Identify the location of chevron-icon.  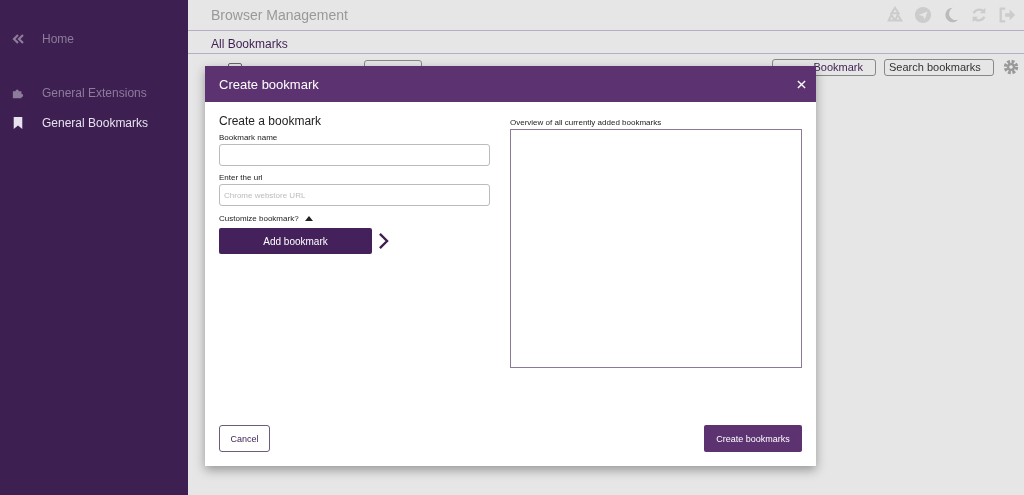
(383, 241).